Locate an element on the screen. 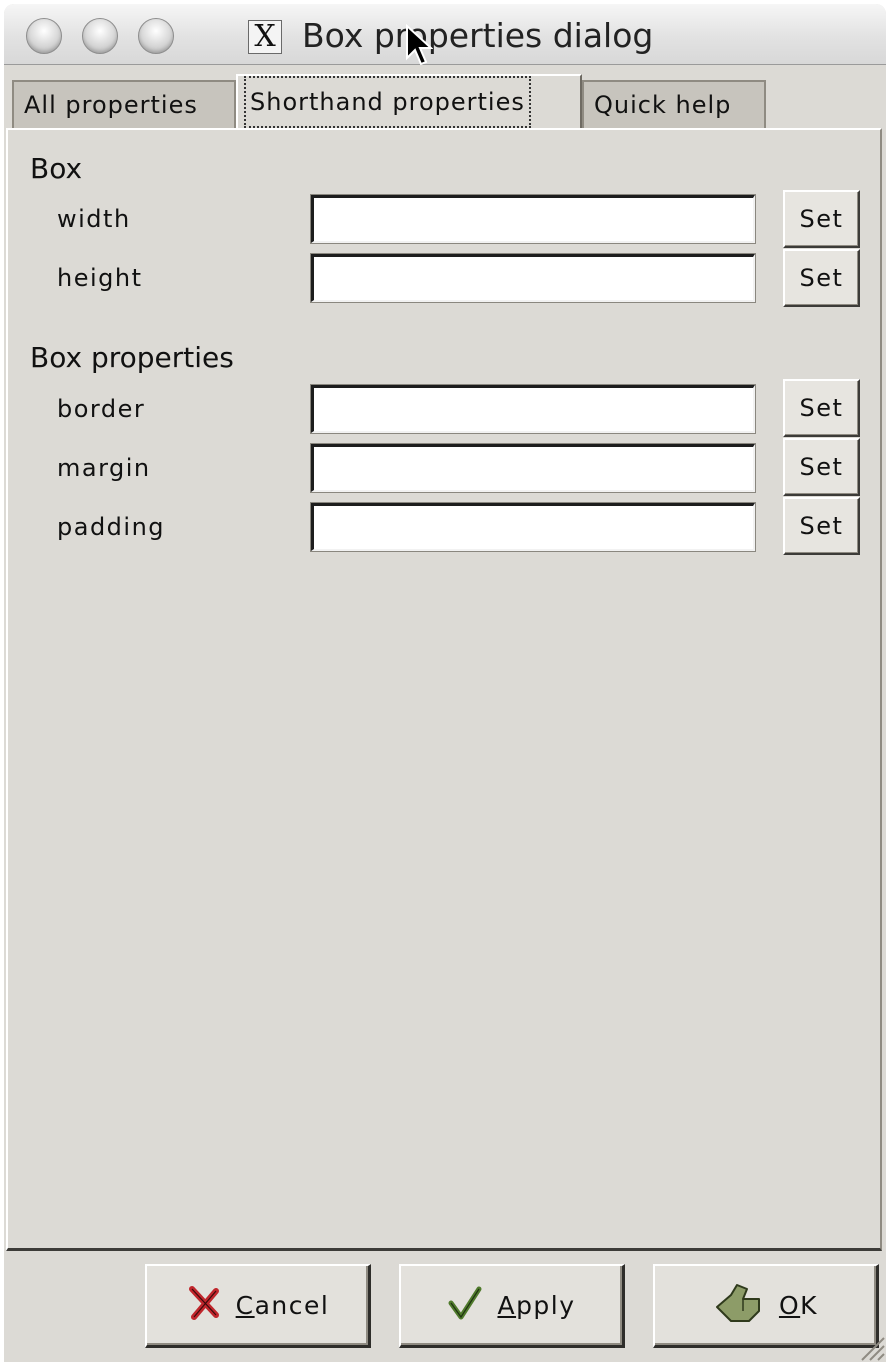 The image size is (890, 1364). checkmark-icon is located at coordinates (465, 1306).